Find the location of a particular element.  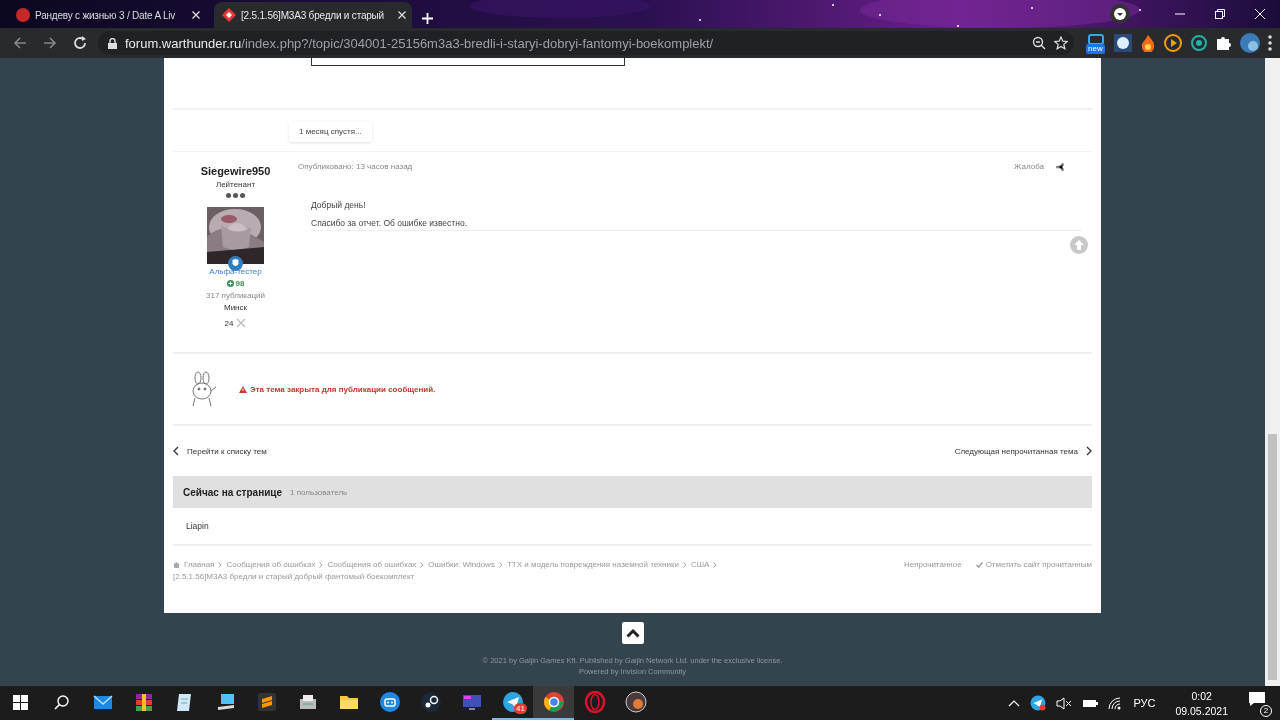

puzzle-icon is located at coordinates (1224, 43).